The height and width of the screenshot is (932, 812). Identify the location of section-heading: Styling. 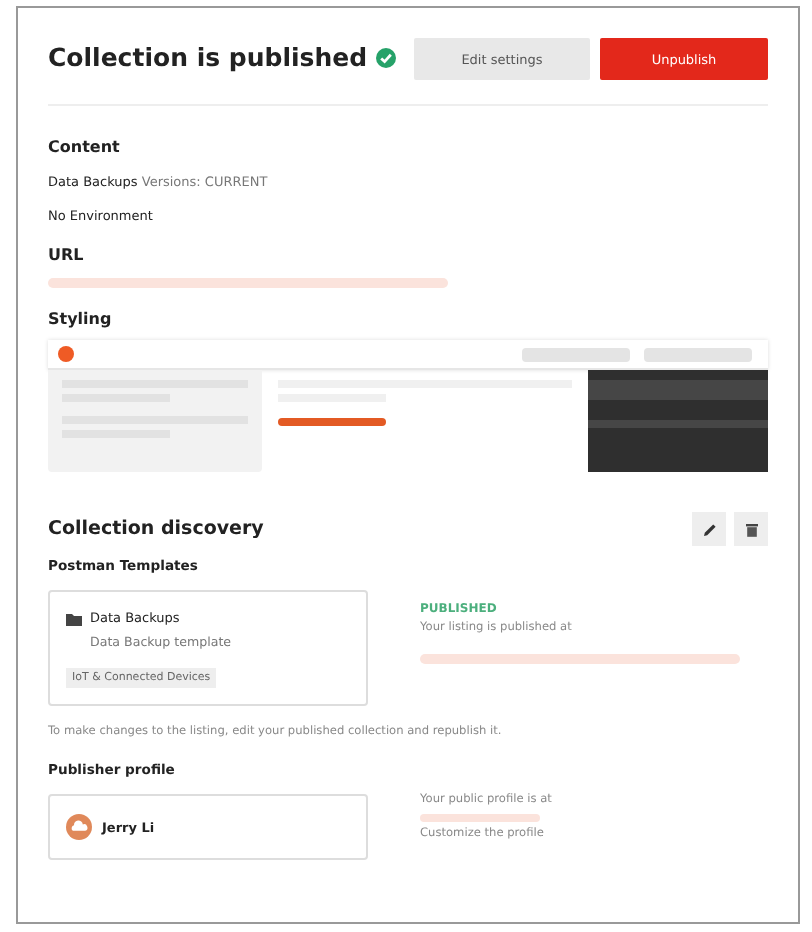
(81, 319).